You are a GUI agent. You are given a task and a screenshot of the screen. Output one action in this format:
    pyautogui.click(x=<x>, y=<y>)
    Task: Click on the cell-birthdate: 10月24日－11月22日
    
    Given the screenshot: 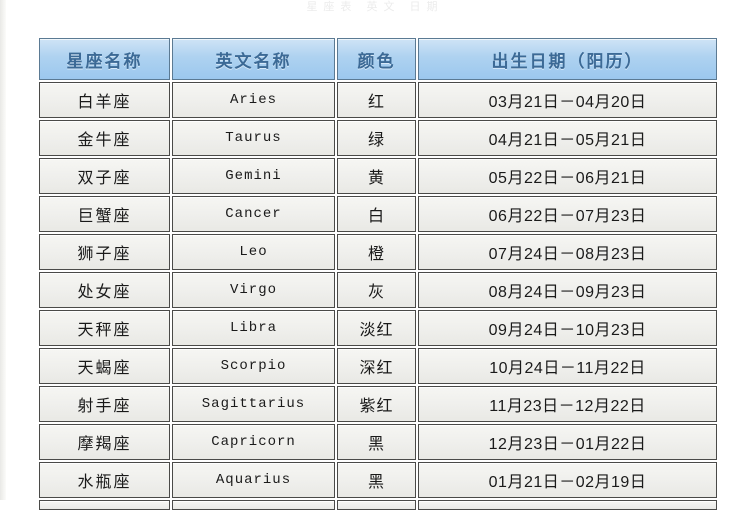 What is the action you would take?
    pyautogui.click(x=567, y=366)
    